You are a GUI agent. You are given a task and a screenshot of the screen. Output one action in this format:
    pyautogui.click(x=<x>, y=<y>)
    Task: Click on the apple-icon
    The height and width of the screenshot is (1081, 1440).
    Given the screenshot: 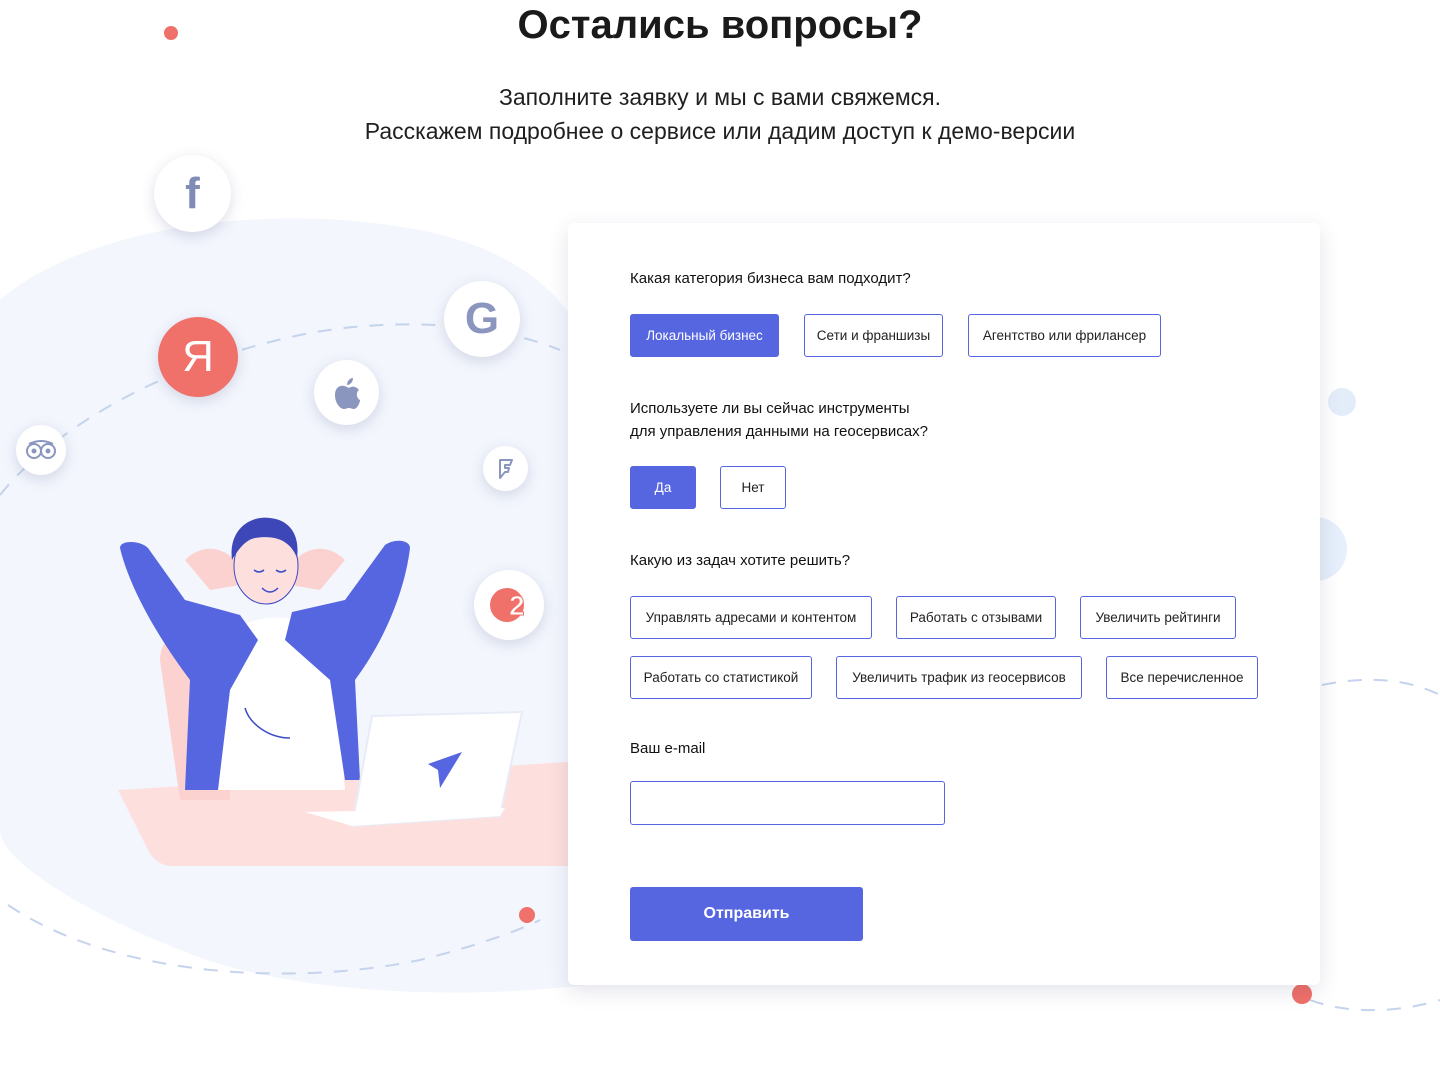 What is the action you would take?
    pyautogui.click(x=346, y=392)
    